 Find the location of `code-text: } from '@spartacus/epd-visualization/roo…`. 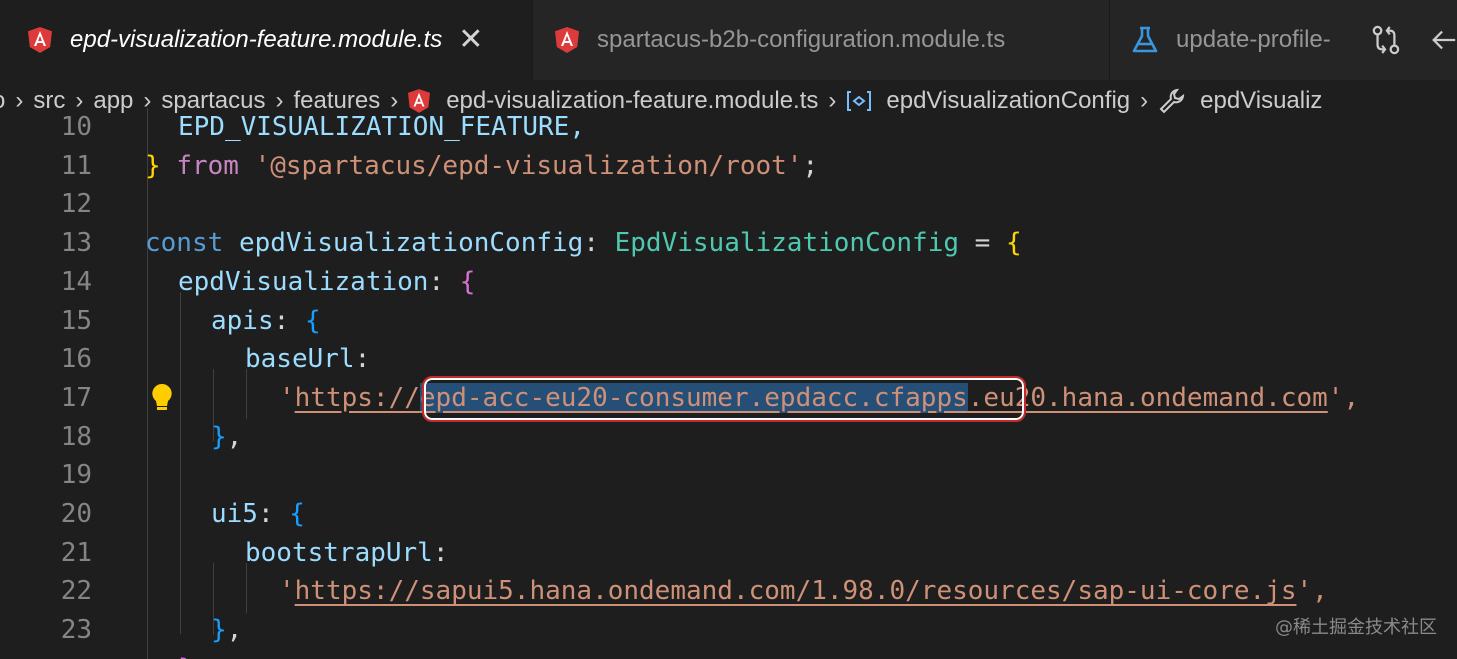

code-text: } from '@spartacus/epd-visualization/roo… is located at coordinates (481, 166).